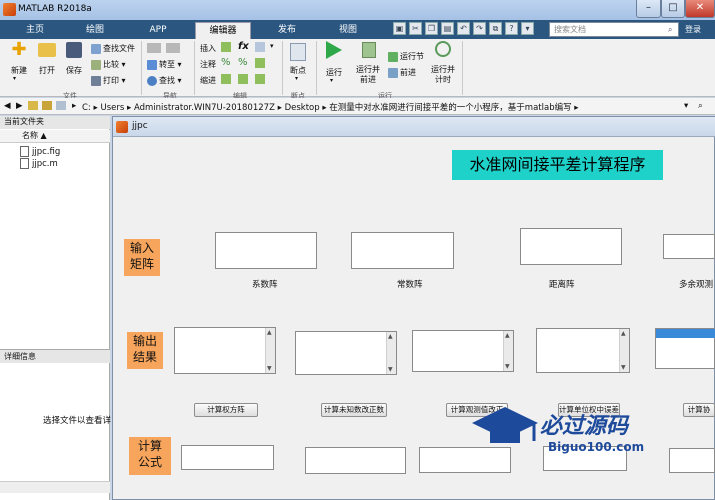  I want to click on uncomment-percent-icon: %, so click(243, 63).